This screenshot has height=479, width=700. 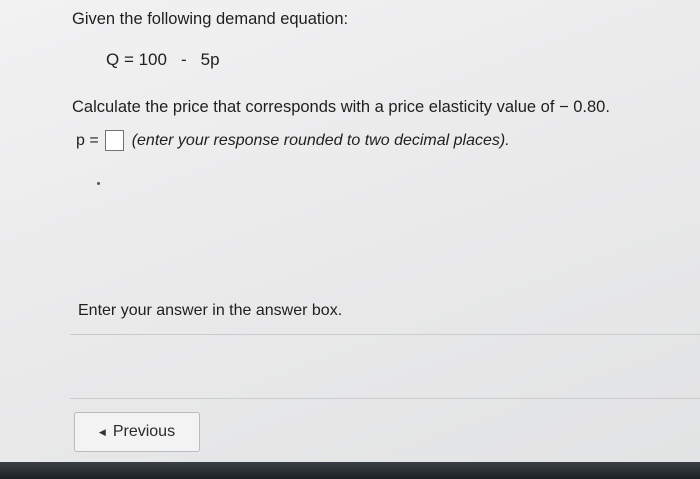 What do you see at coordinates (87, 140) in the screenshot?
I see `answer-label: p =` at bounding box center [87, 140].